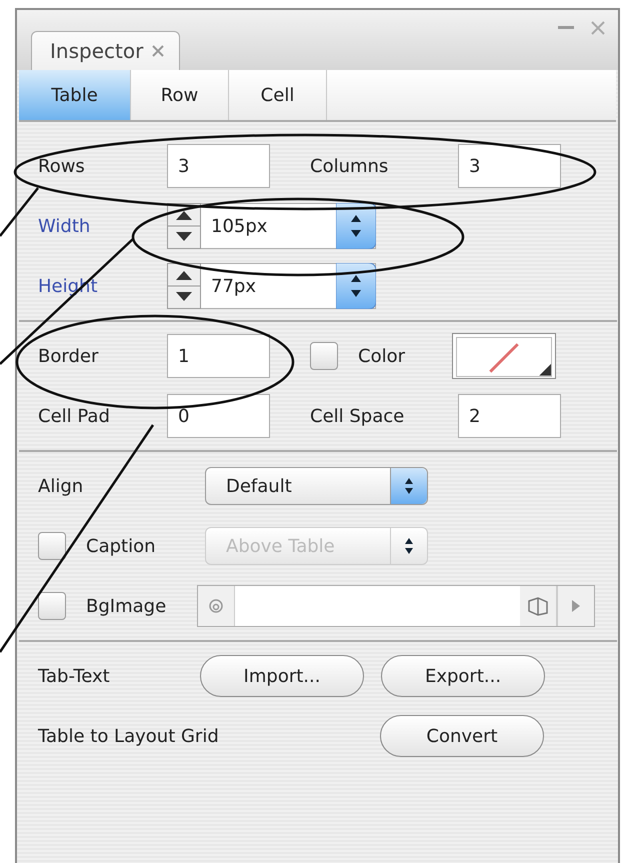 This screenshot has width=628, height=863. What do you see at coordinates (218, 416) in the screenshot?
I see `input-field: 0` at bounding box center [218, 416].